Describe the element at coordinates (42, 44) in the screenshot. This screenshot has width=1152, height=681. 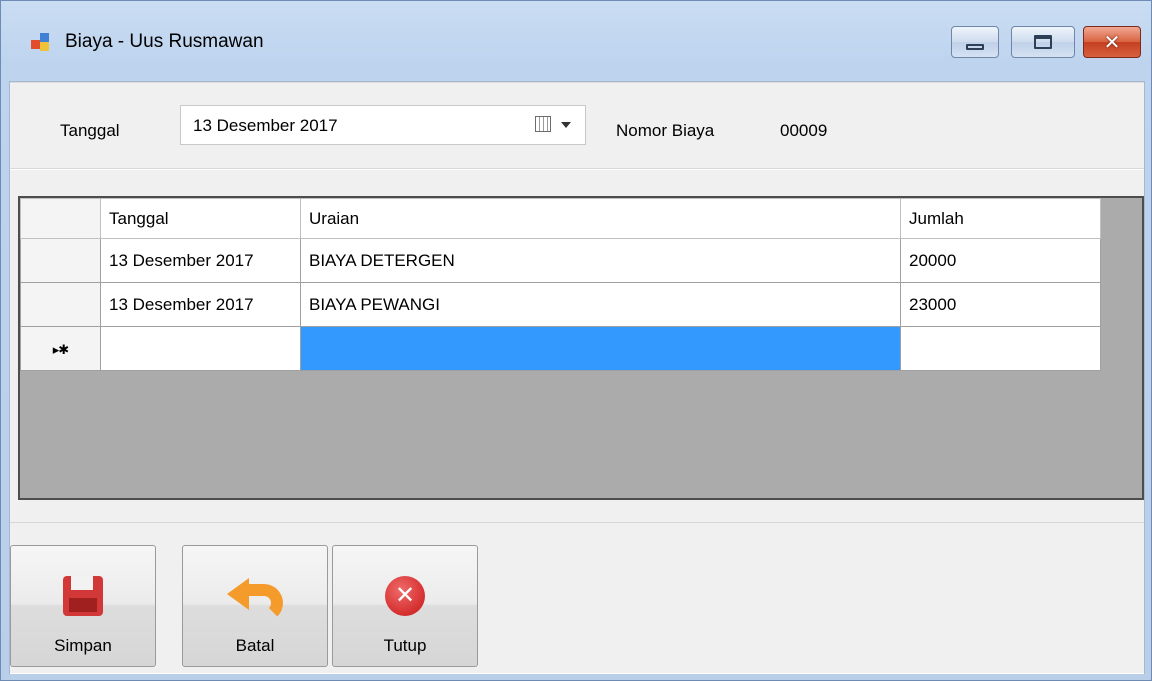
I see `app-icon` at that location.